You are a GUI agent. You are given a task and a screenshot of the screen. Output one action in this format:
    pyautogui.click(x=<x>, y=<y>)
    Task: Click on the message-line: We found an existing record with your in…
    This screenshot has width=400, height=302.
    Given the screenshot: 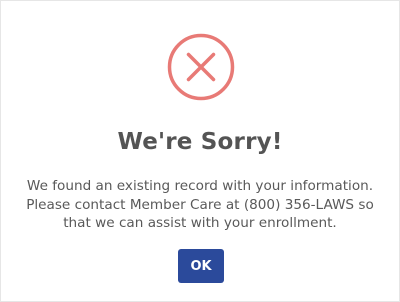 What is the action you would take?
    pyautogui.click(x=200, y=186)
    